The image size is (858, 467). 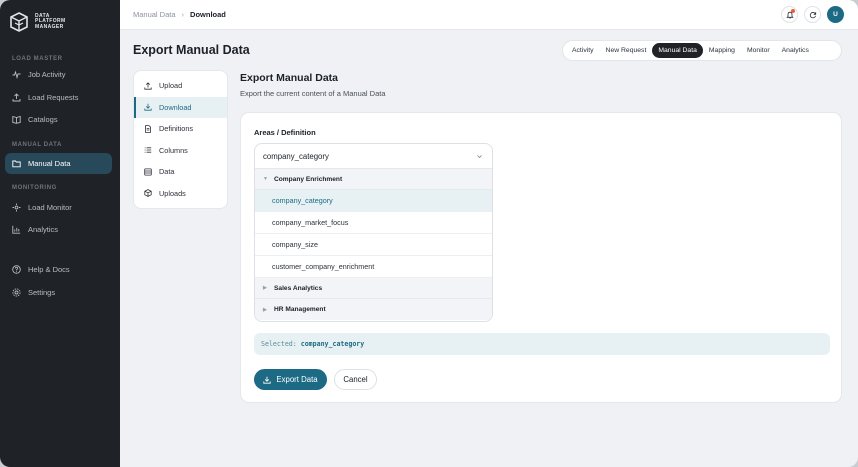 I want to click on notification-dot, so click(x=793, y=11).